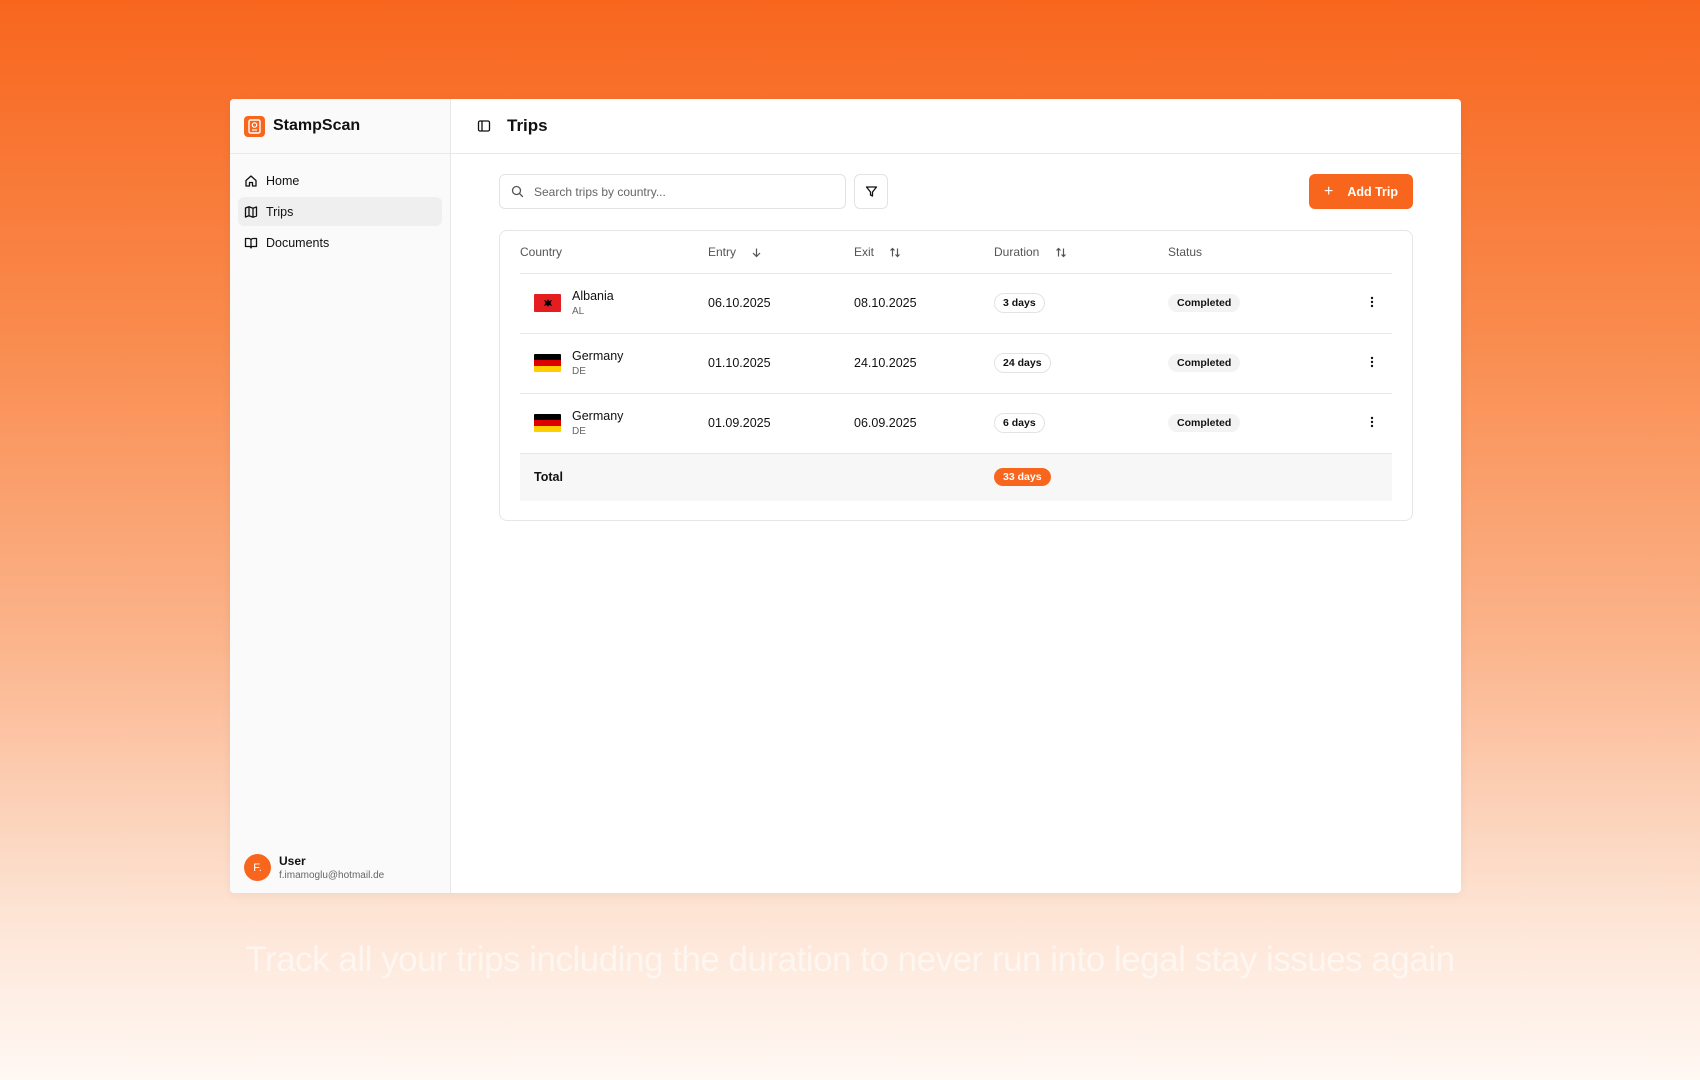 The width and height of the screenshot is (1700, 1080). Describe the element at coordinates (517, 191) in the screenshot. I see `search-icon` at that location.